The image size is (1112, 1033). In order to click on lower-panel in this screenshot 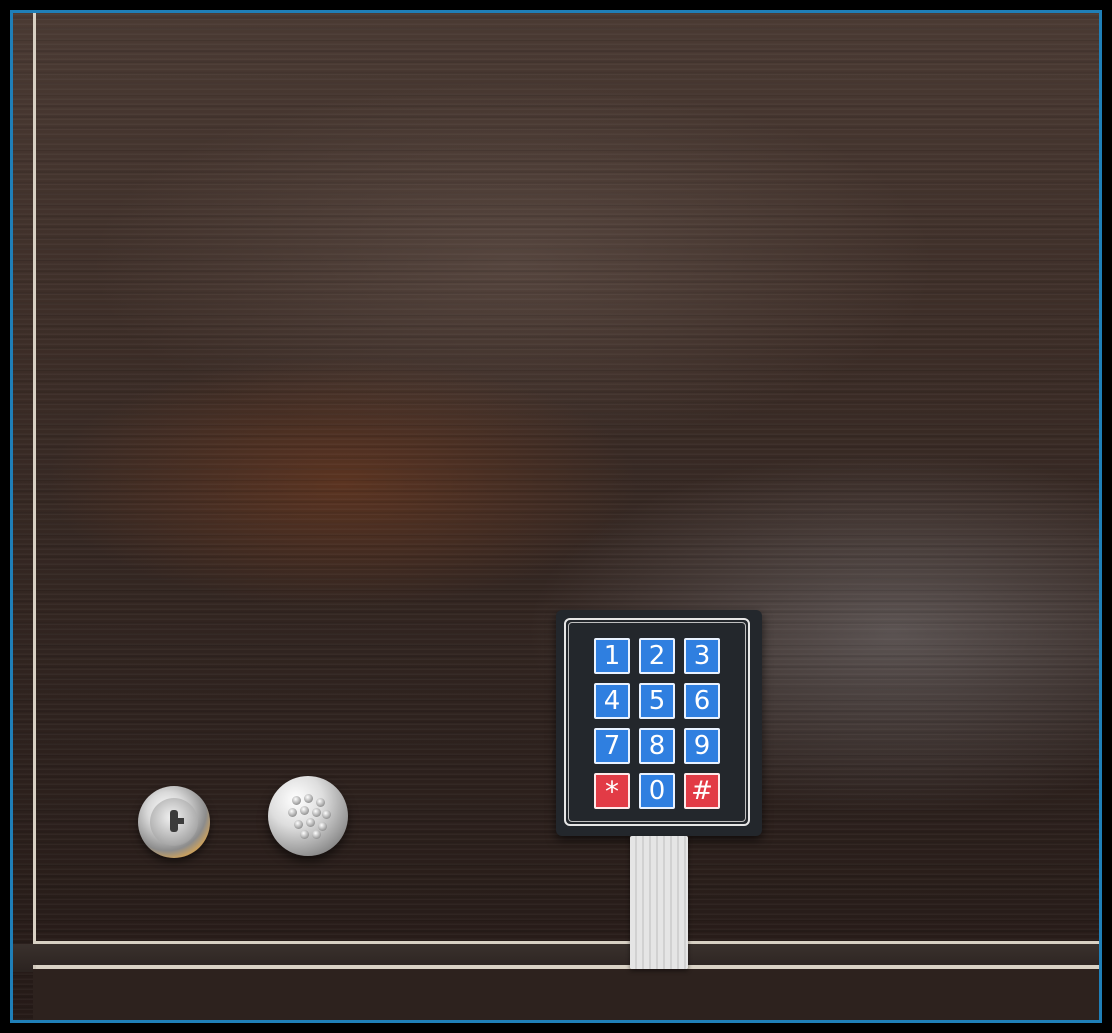, I will do `click(566, 994)`.